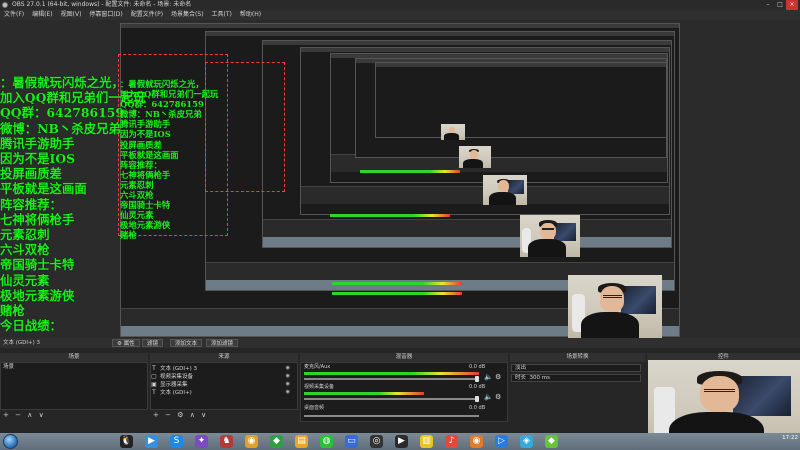  What do you see at coordinates (126, 343) in the screenshot?
I see `properties-button: ⚙ 属性` at bounding box center [126, 343].